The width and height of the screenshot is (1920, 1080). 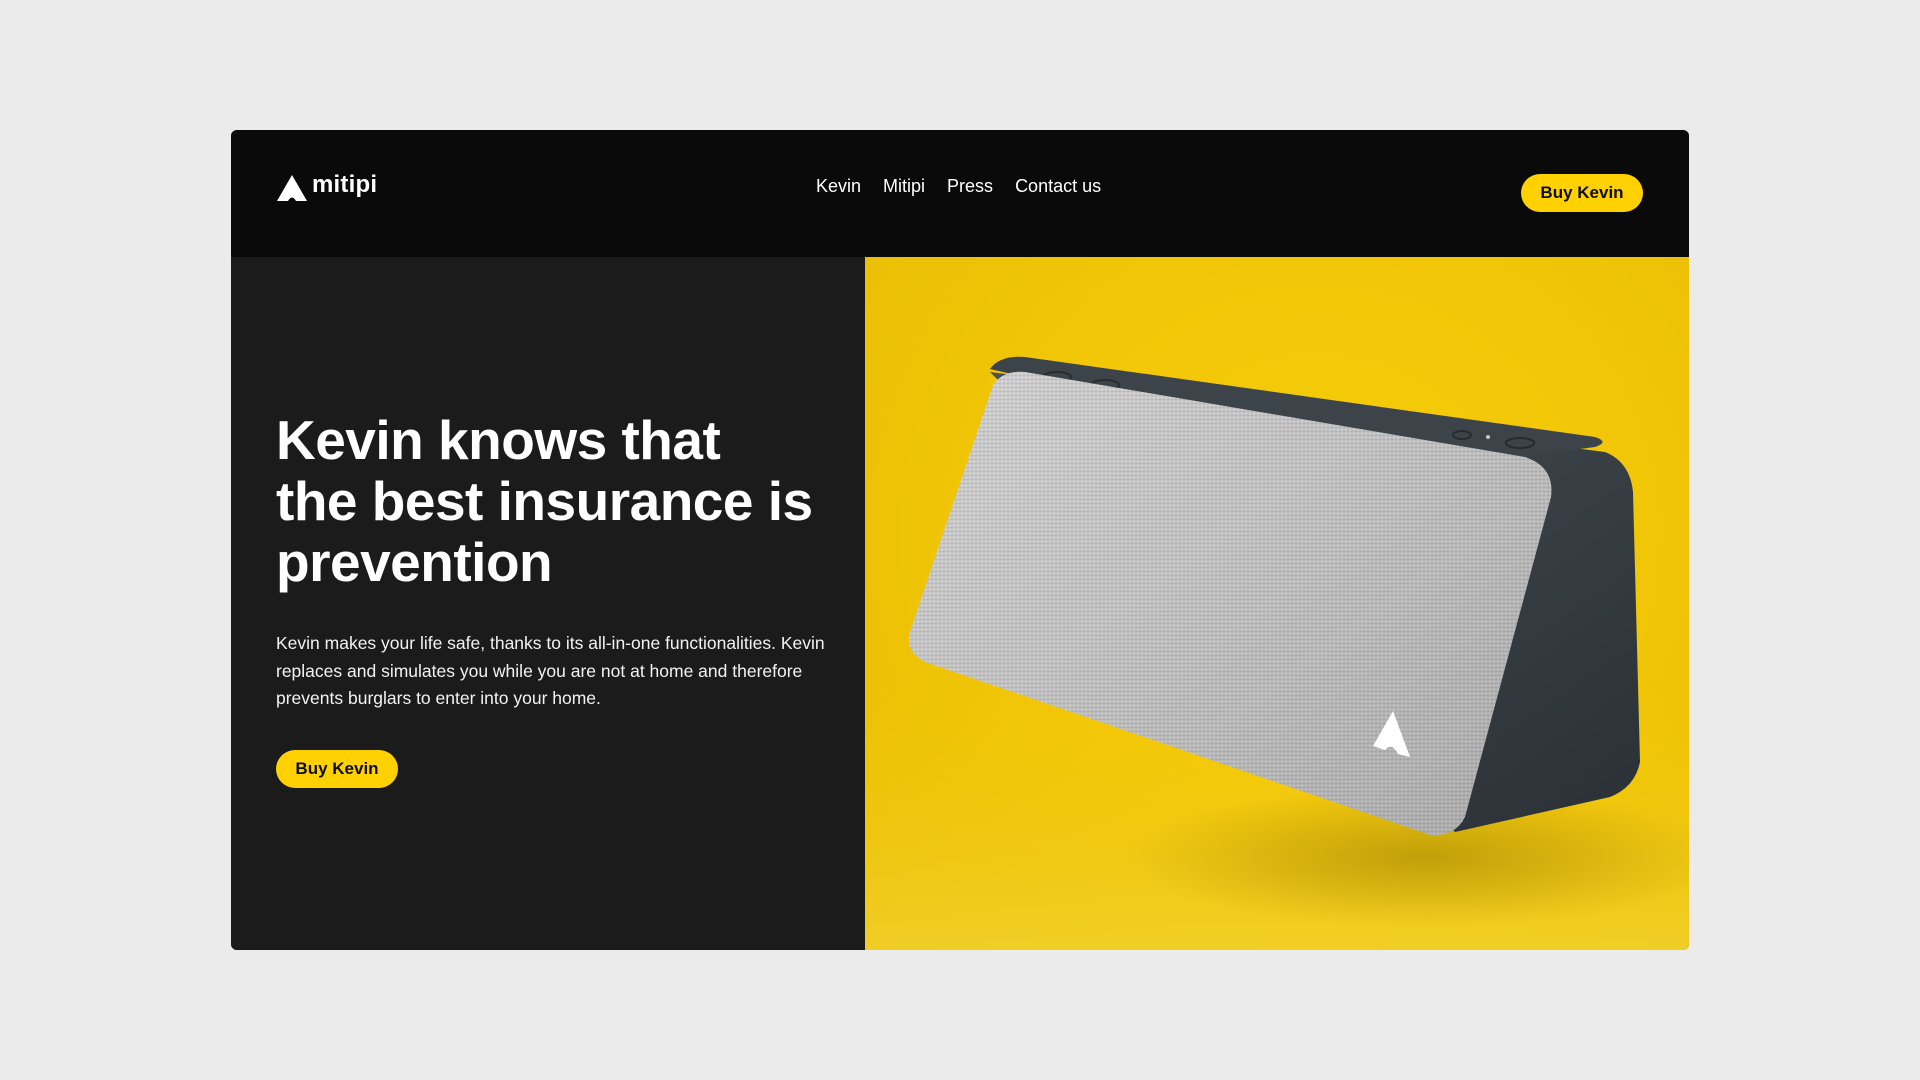 I want to click on nav-link-press: Press, so click(x=970, y=186).